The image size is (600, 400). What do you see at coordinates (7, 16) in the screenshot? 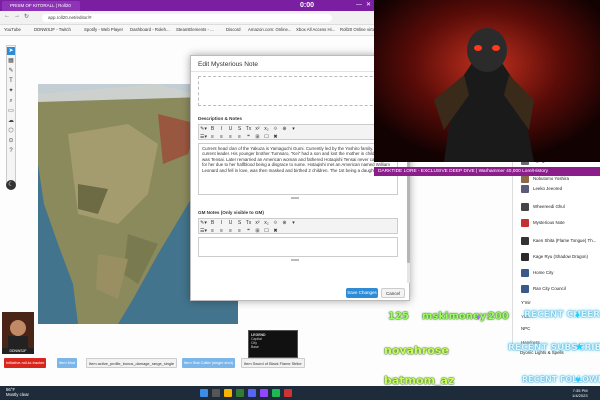
I see `back-icon: ←` at bounding box center [7, 16].